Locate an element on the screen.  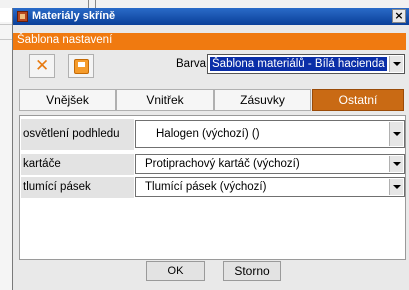
save-icon is located at coordinates (81, 66).